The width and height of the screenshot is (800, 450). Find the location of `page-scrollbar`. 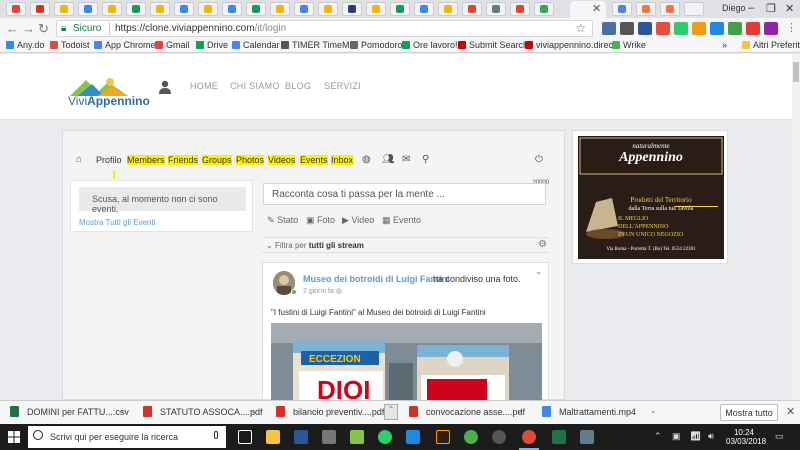

page-scrollbar is located at coordinates (796, 227).